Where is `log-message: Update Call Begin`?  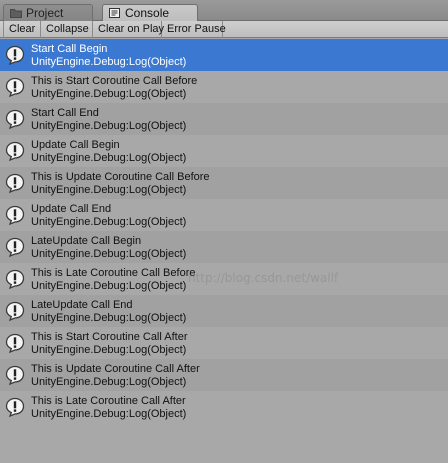
log-message: Update Call Begin is located at coordinates (75, 145).